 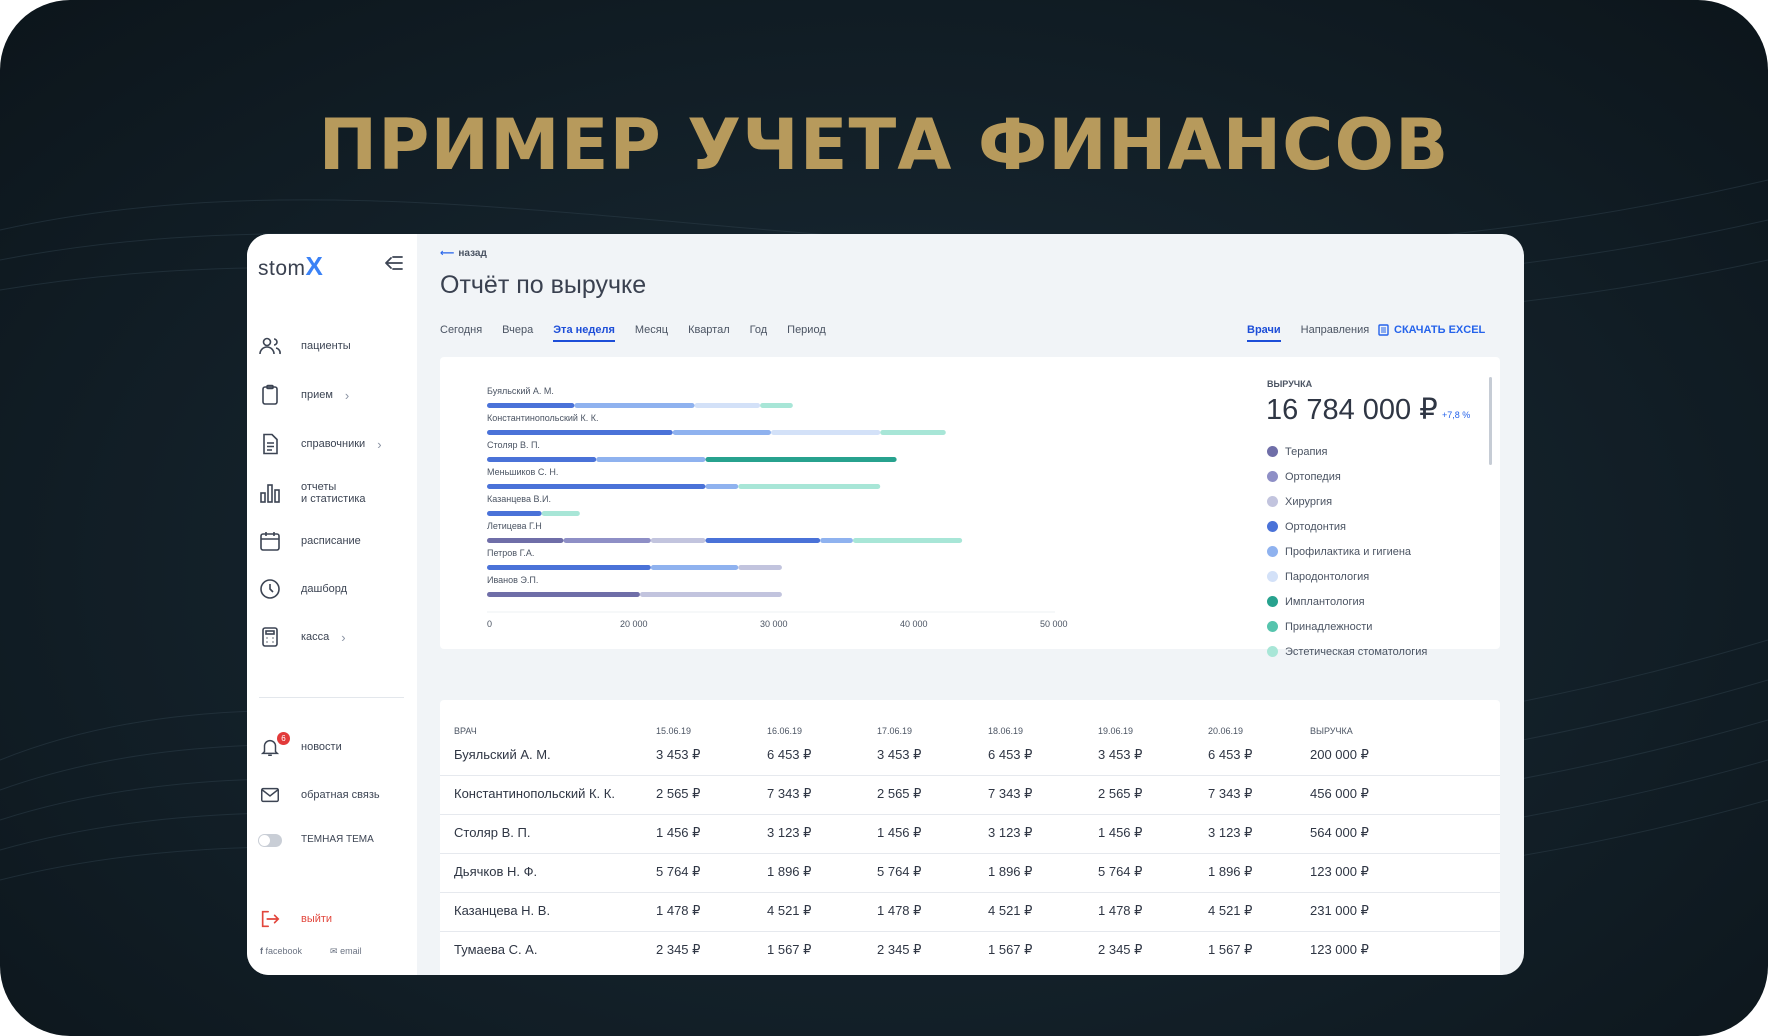 I want to click on tab-group: Направления, so click(x=1335, y=333).